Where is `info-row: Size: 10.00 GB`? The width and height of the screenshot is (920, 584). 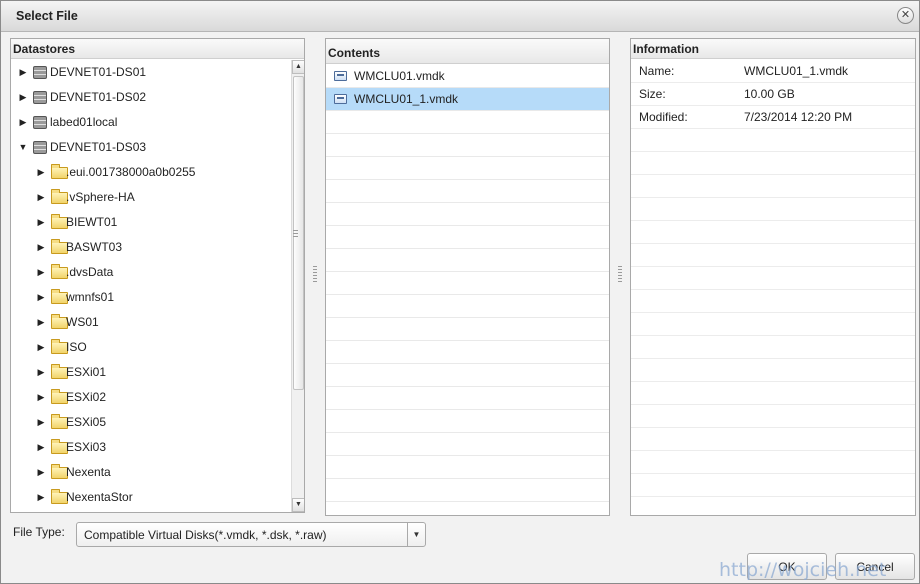 info-row: Size: 10.00 GB is located at coordinates (773, 94).